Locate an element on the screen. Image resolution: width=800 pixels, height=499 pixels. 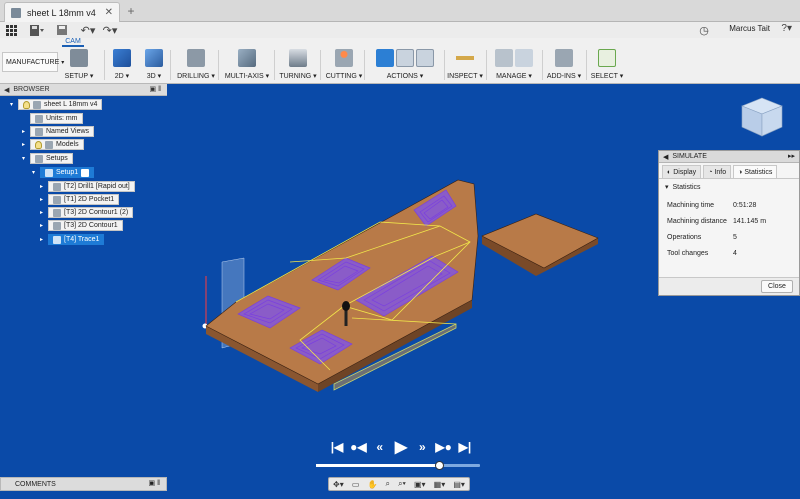
template-icon is located at coordinates (524, 58).